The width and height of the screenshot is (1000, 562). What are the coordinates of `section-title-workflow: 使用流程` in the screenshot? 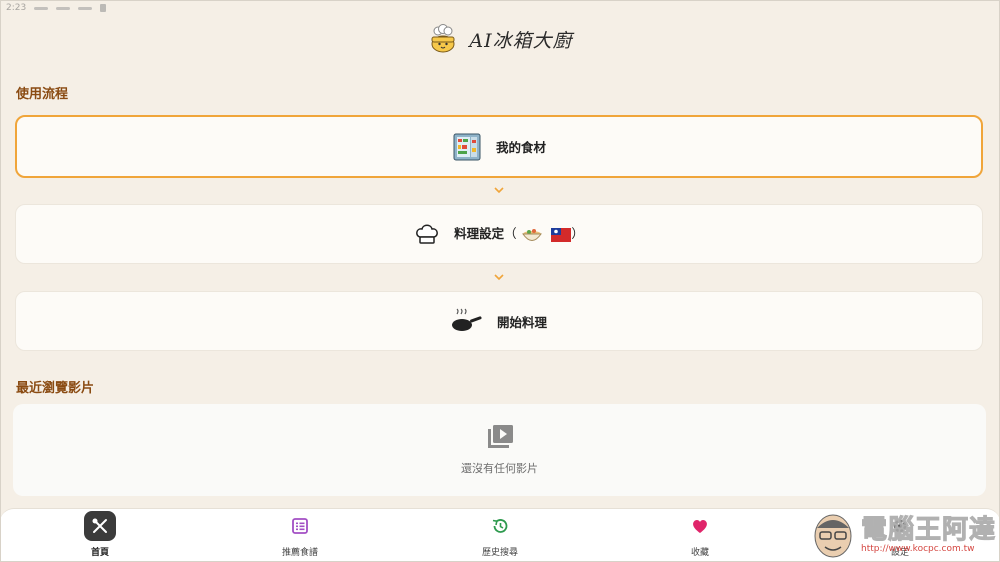 It's located at (42, 94).